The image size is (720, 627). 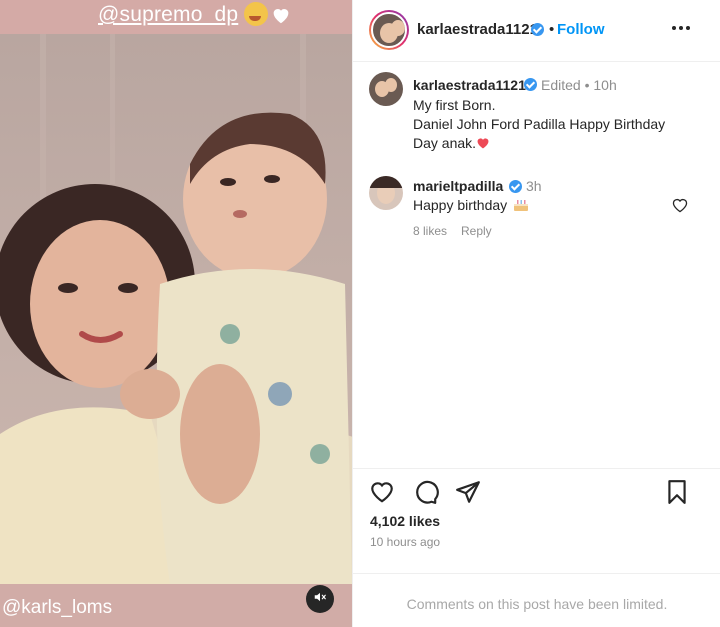 I want to click on heart-icon, so click(x=382, y=492).